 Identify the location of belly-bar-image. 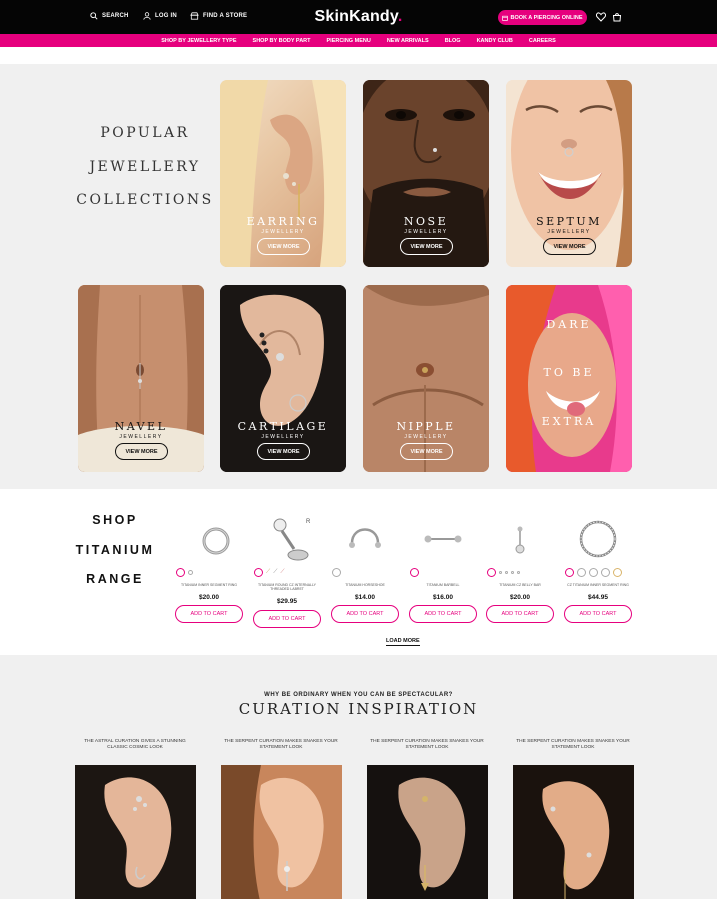
(520, 540).